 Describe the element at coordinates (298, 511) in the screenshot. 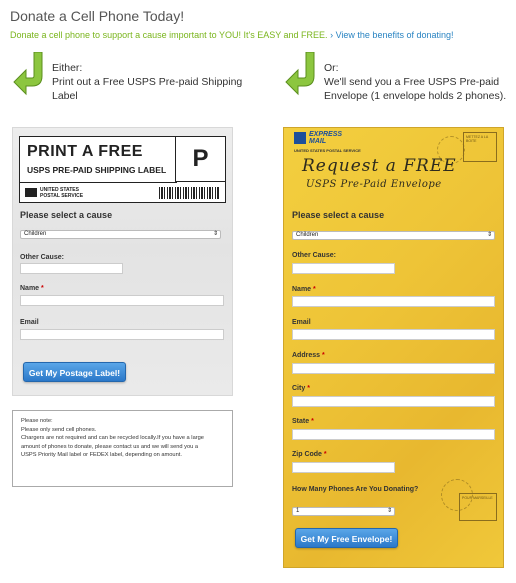

I see `phones-count-value: 1` at that location.